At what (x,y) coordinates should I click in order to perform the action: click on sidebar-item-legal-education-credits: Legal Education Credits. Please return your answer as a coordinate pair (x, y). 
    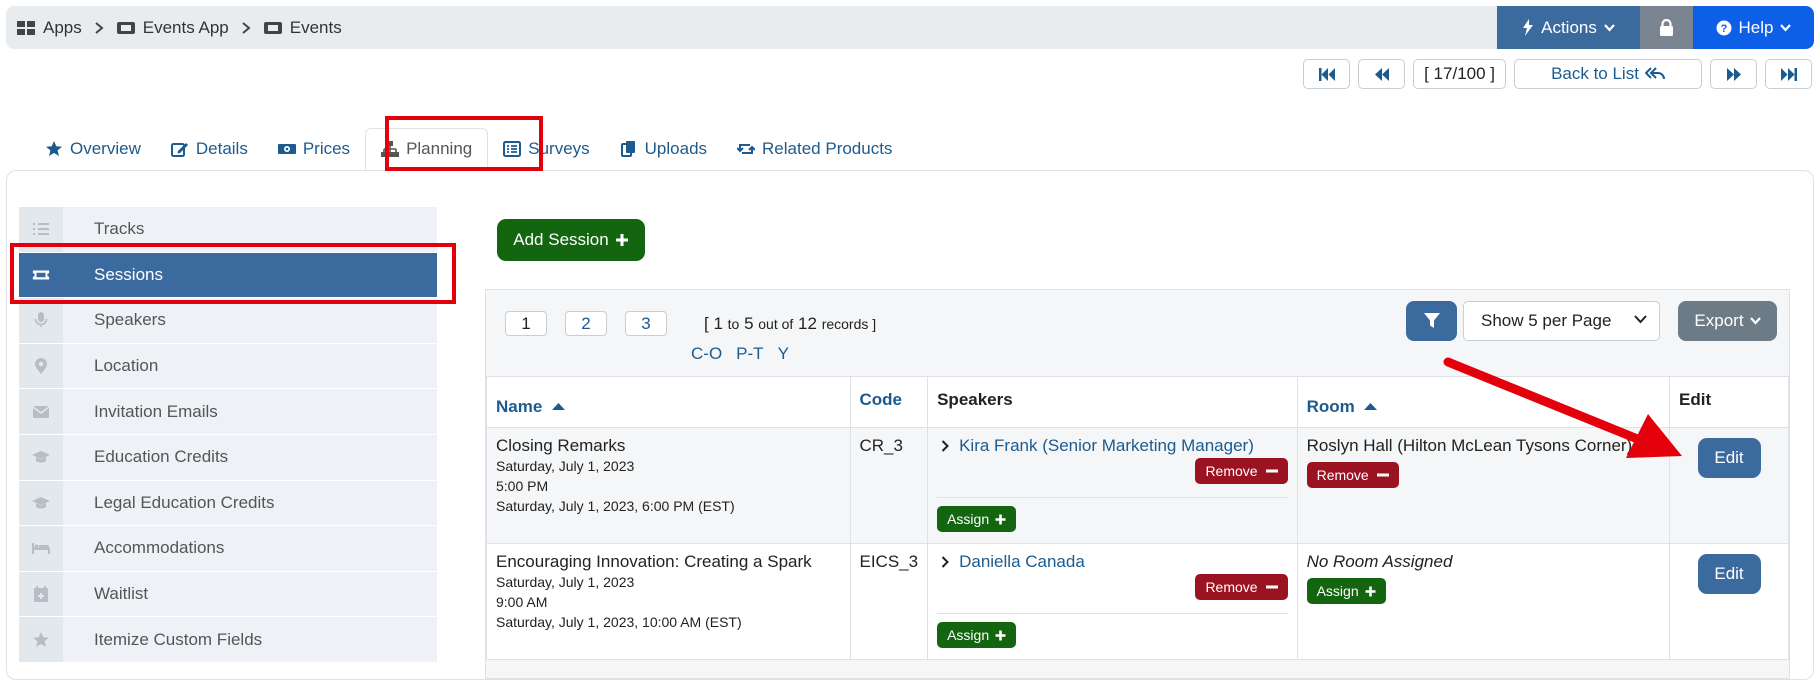
    Looking at the image, I should click on (228, 503).